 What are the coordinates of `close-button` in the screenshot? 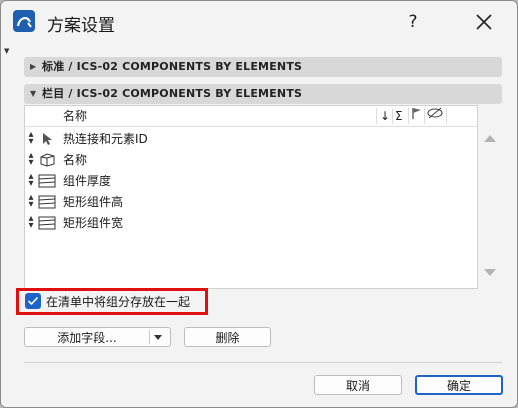 It's located at (484, 22).